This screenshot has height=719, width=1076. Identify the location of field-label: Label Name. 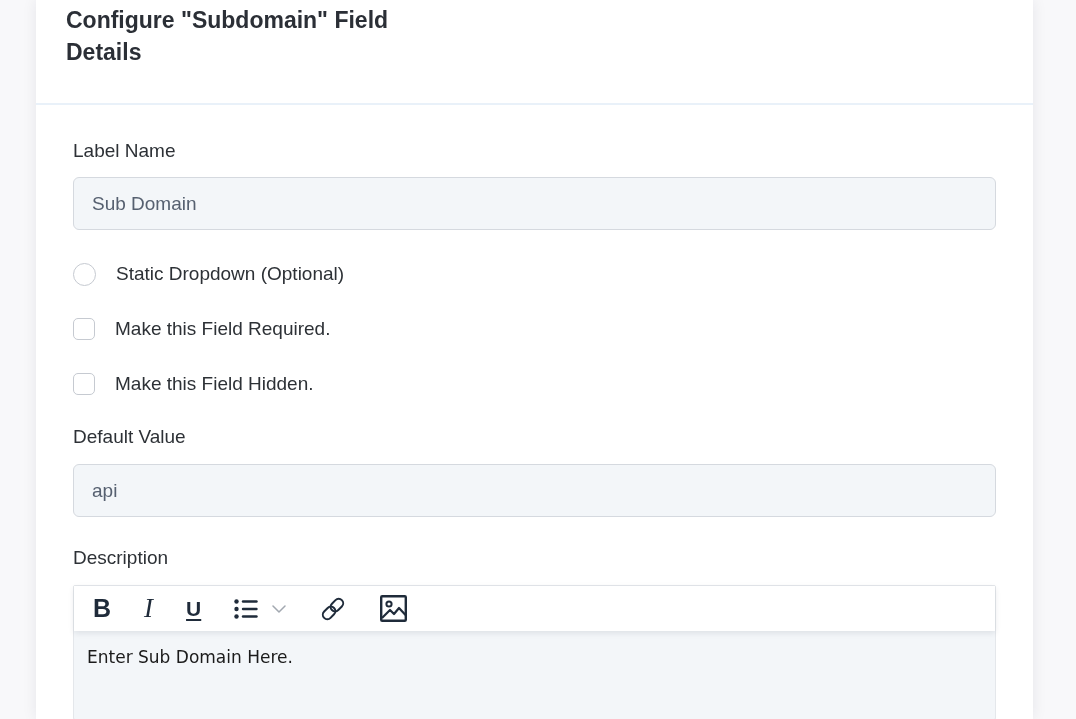
(124, 151).